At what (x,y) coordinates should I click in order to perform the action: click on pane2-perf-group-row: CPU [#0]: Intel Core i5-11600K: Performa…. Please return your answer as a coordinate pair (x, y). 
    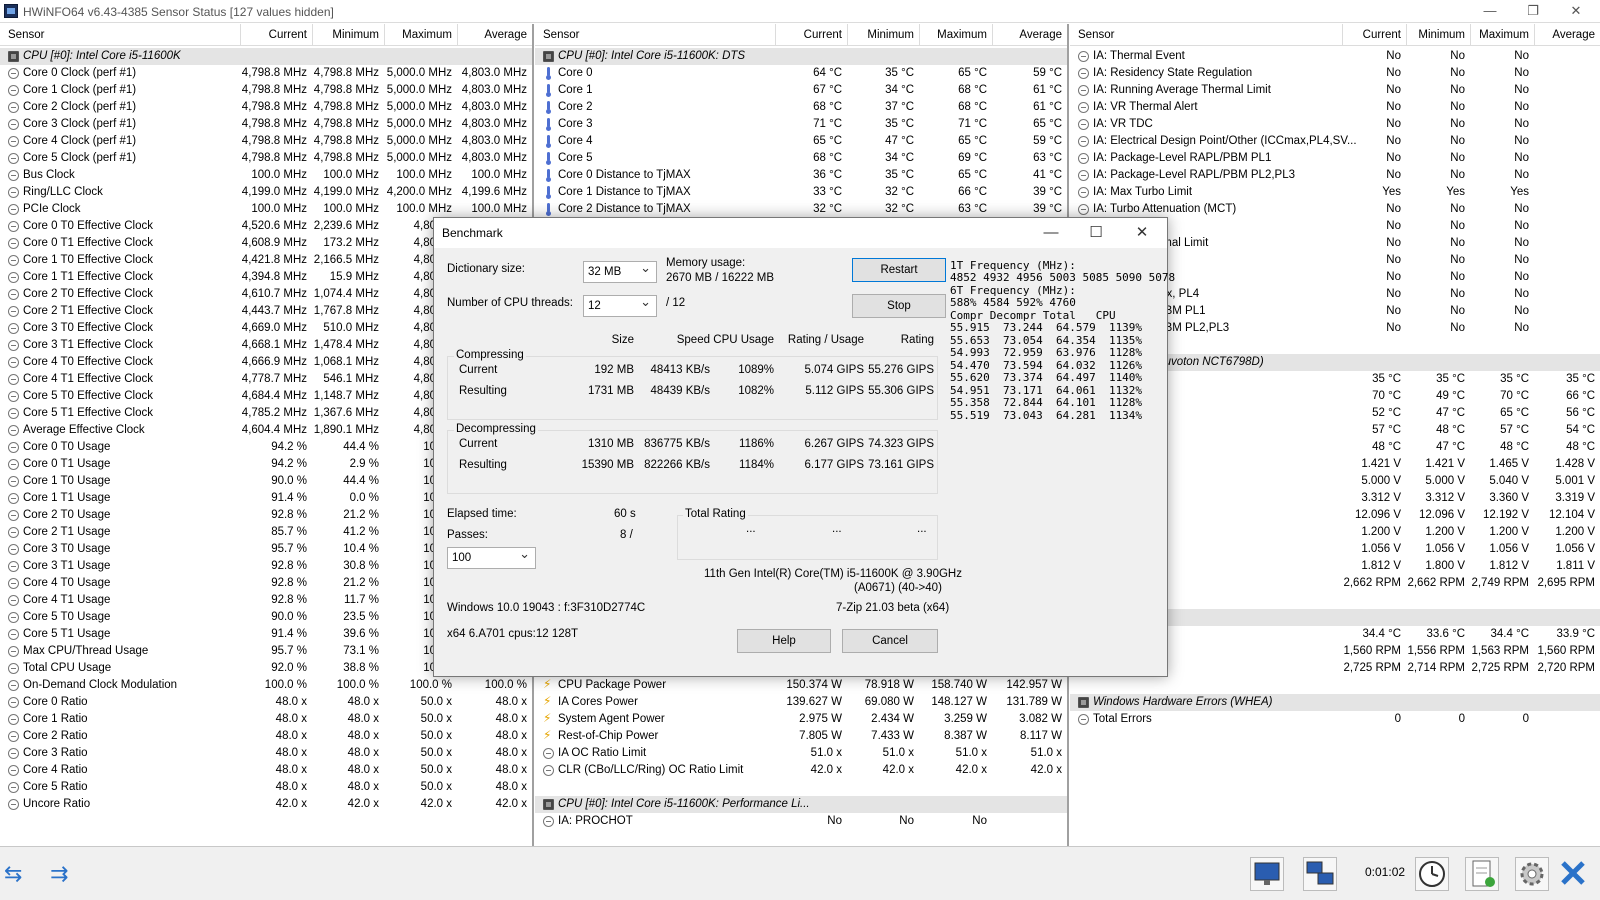
    Looking at the image, I should click on (801, 804).